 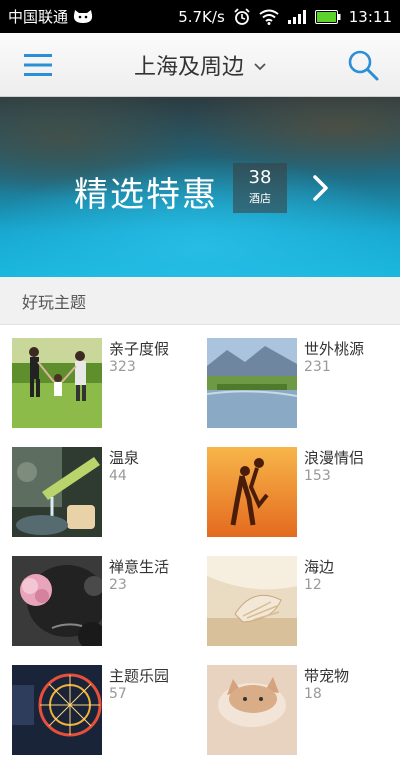 What do you see at coordinates (109, 720) in the screenshot?
I see `theme-item-themepark: 主题乐园 57` at bounding box center [109, 720].